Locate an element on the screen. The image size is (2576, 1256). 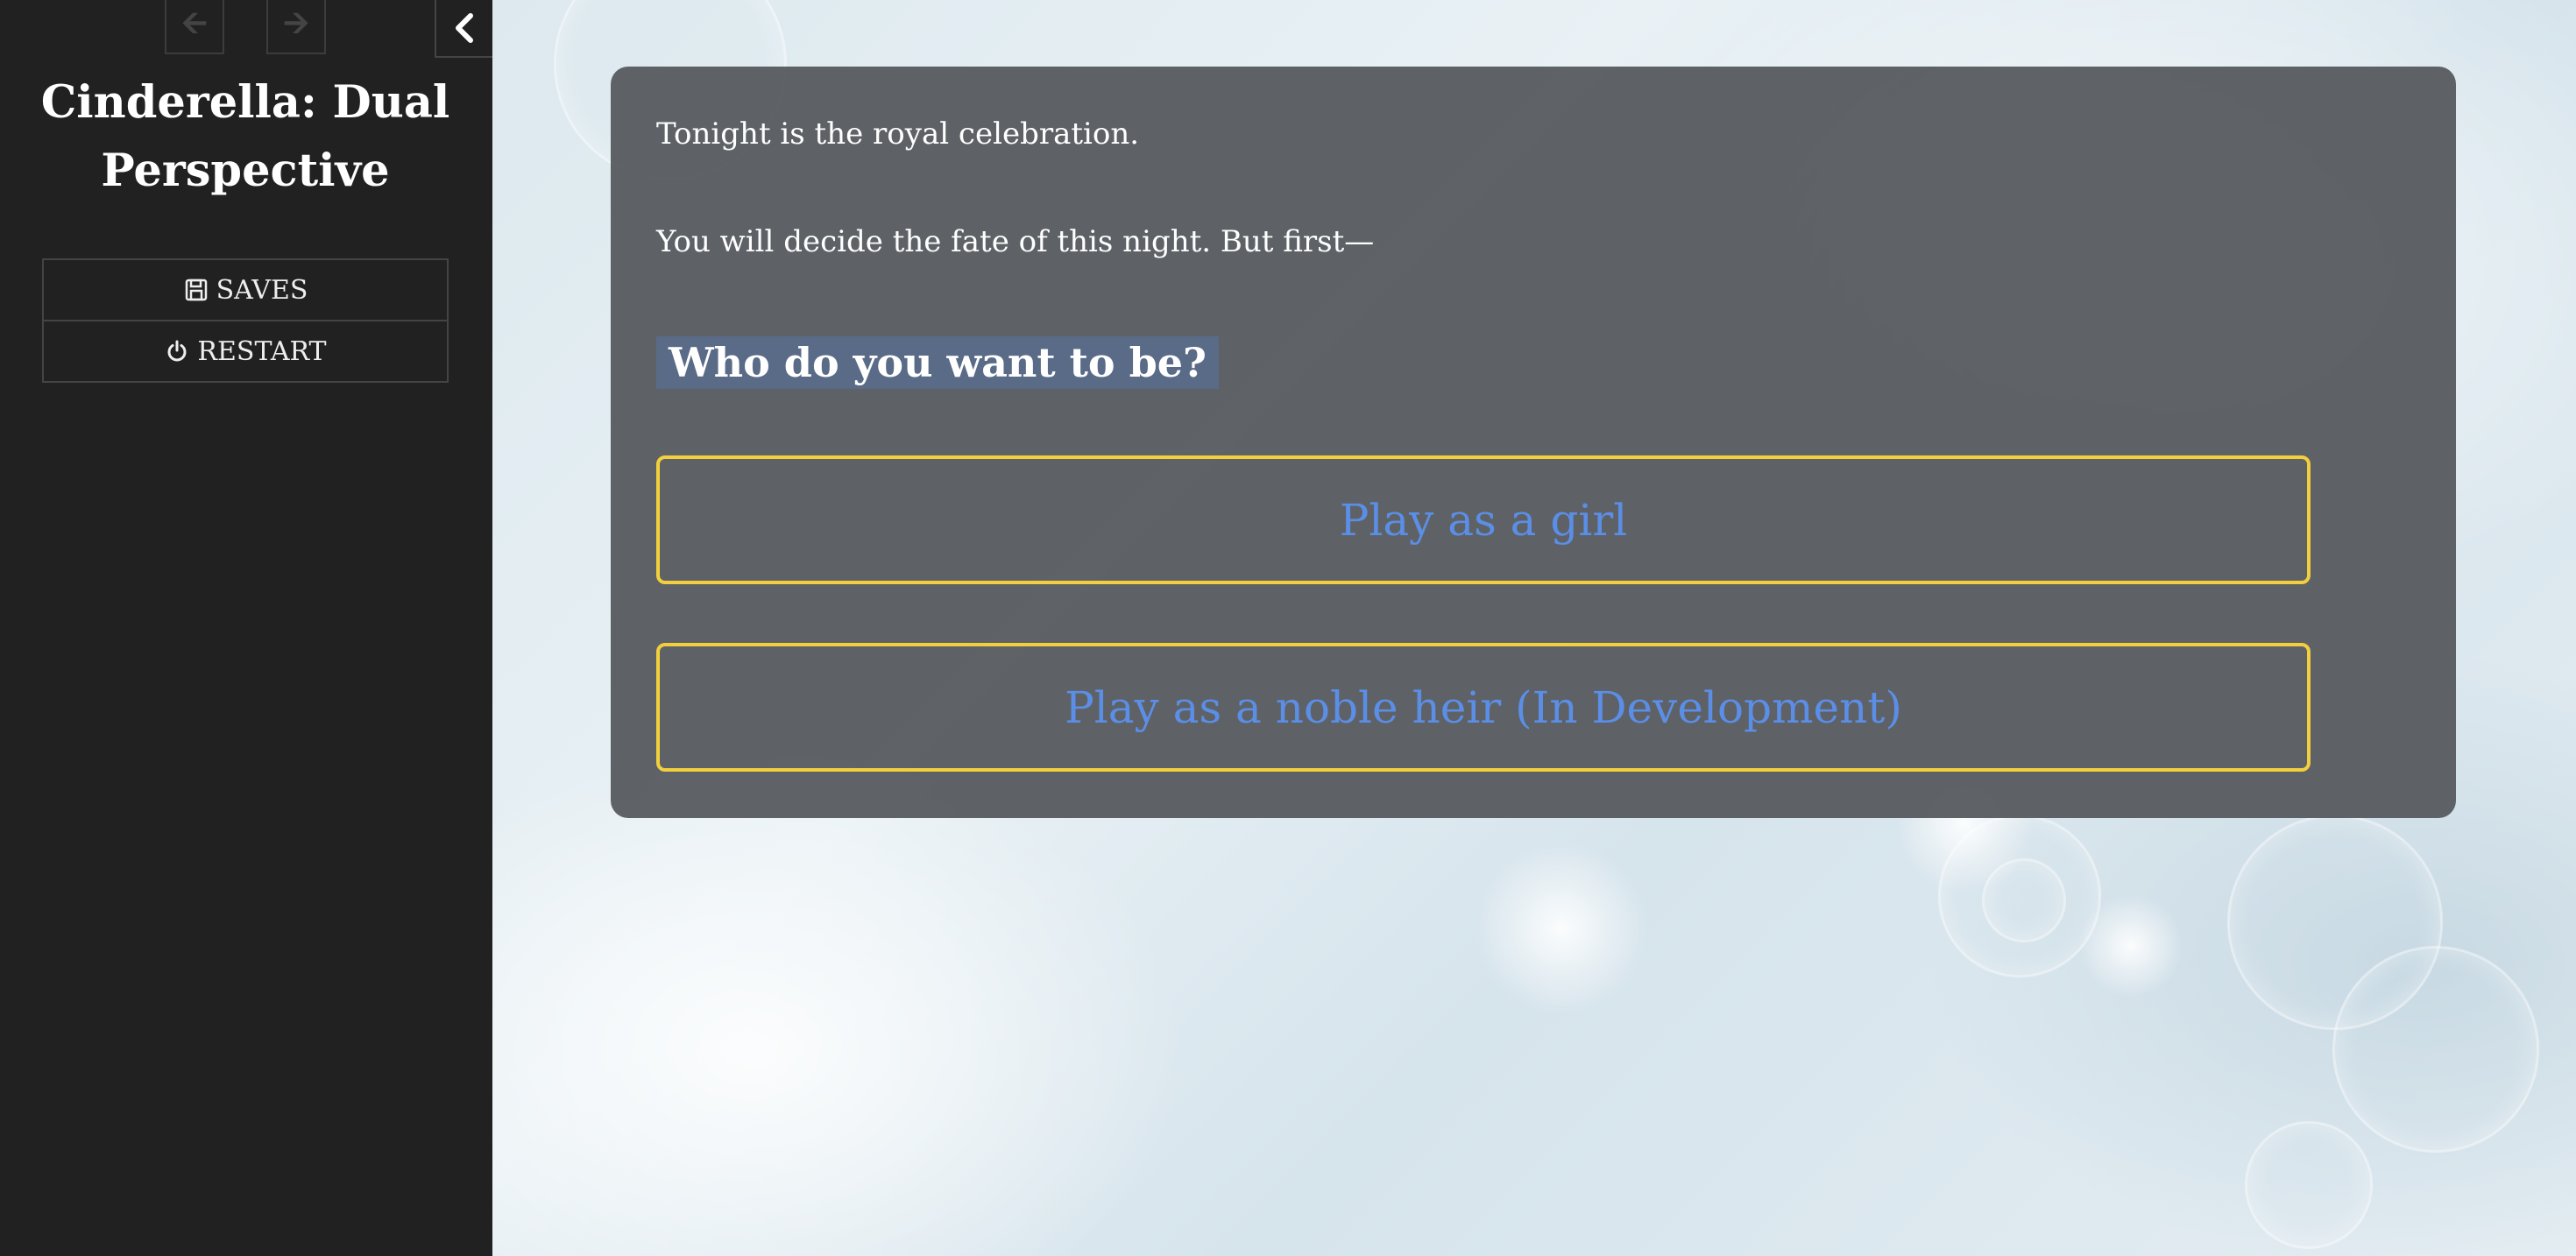
arrow-right-icon: 🡪 is located at coordinates (296, 22).